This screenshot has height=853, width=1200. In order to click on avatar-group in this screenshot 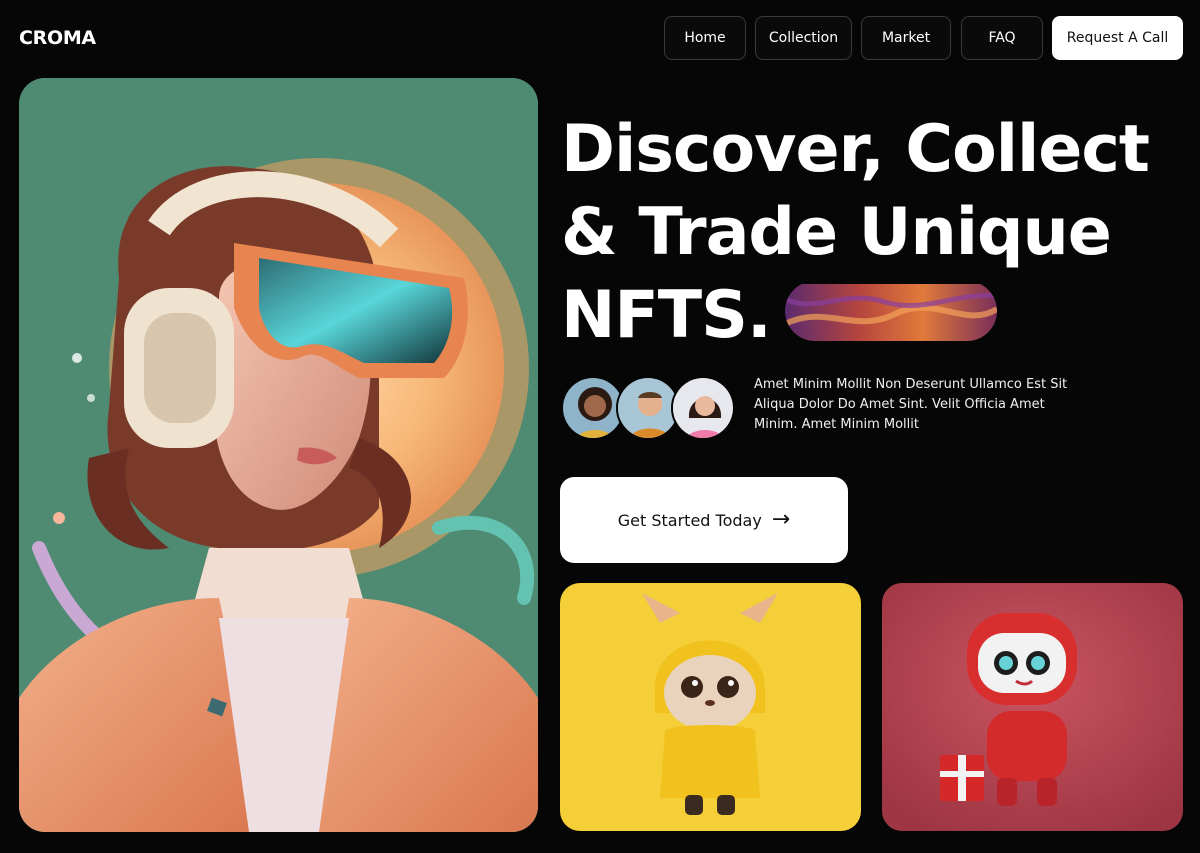, I will do `click(648, 408)`.